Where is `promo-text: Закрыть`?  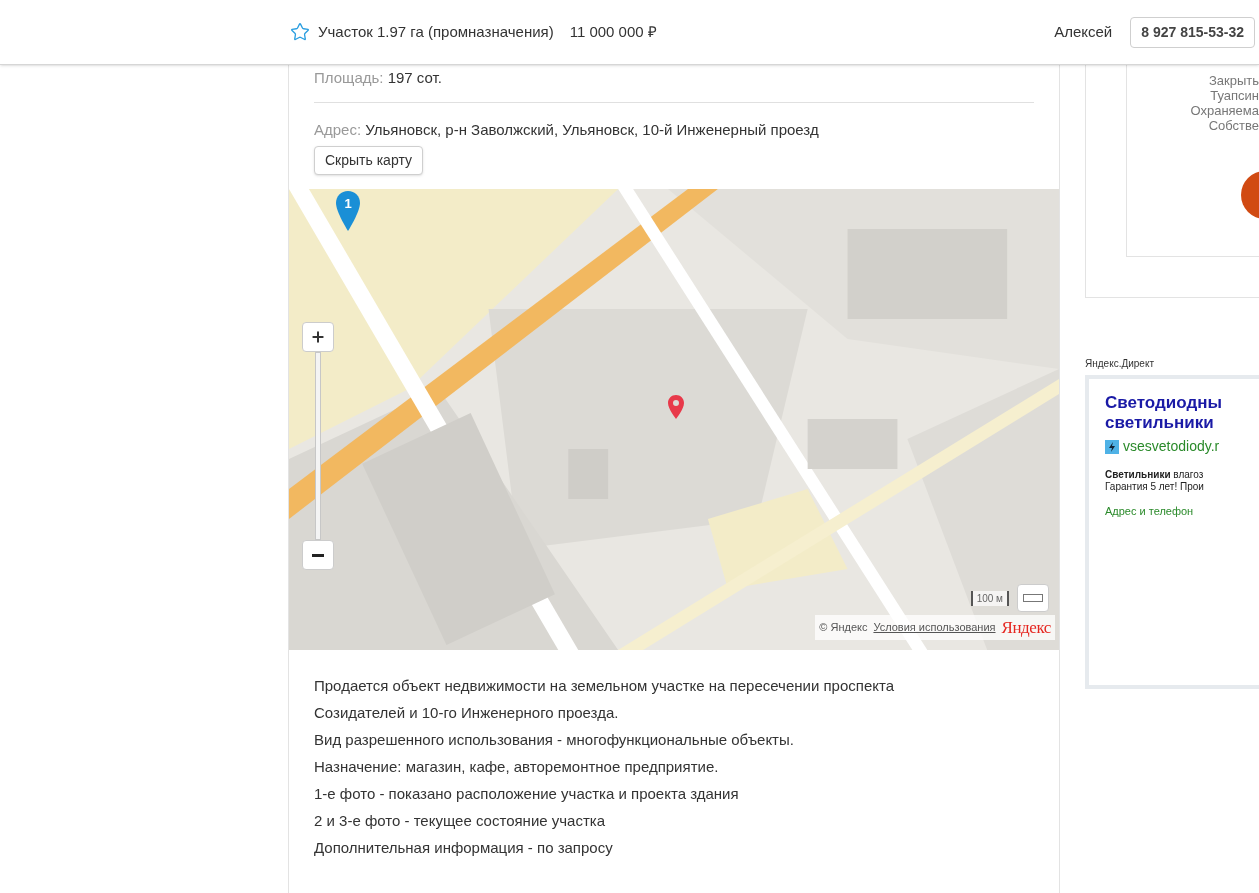 promo-text: Закрыть is located at coordinates (1233, 80).